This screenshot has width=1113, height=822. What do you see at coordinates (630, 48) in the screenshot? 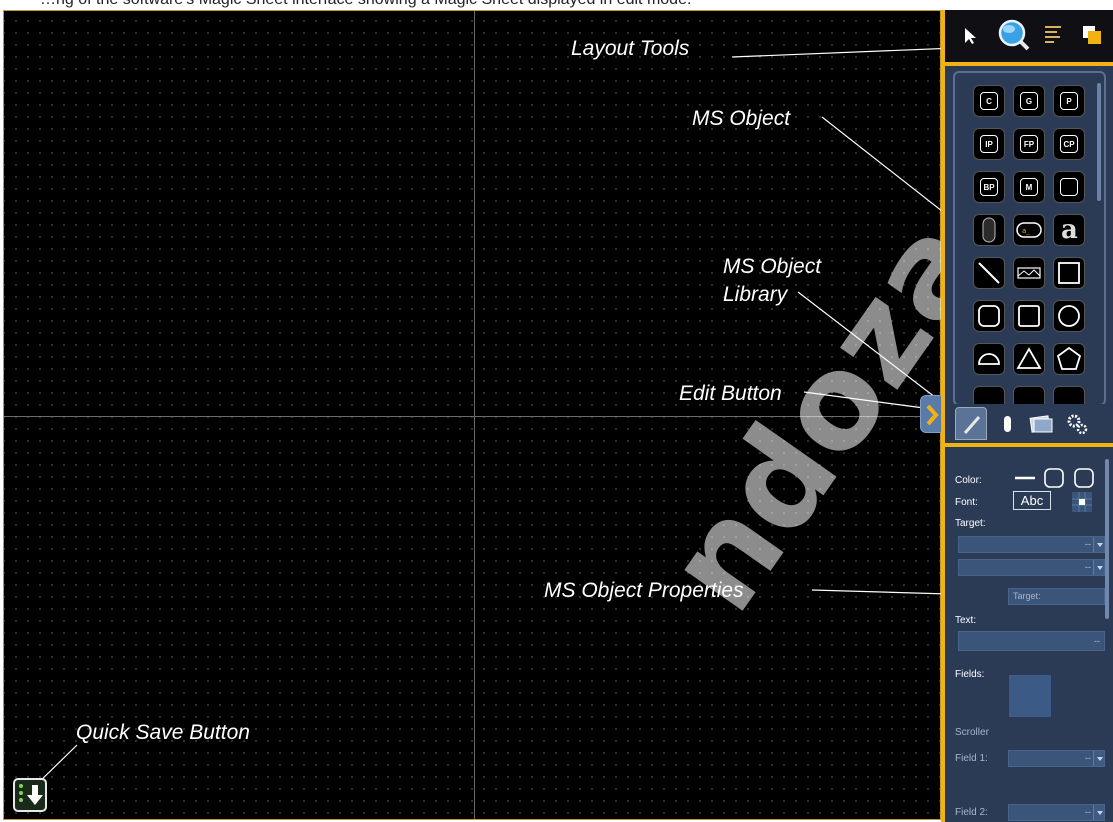
I see `callout-layout-tools: Layout Tools` at bounding box center [630, 48].